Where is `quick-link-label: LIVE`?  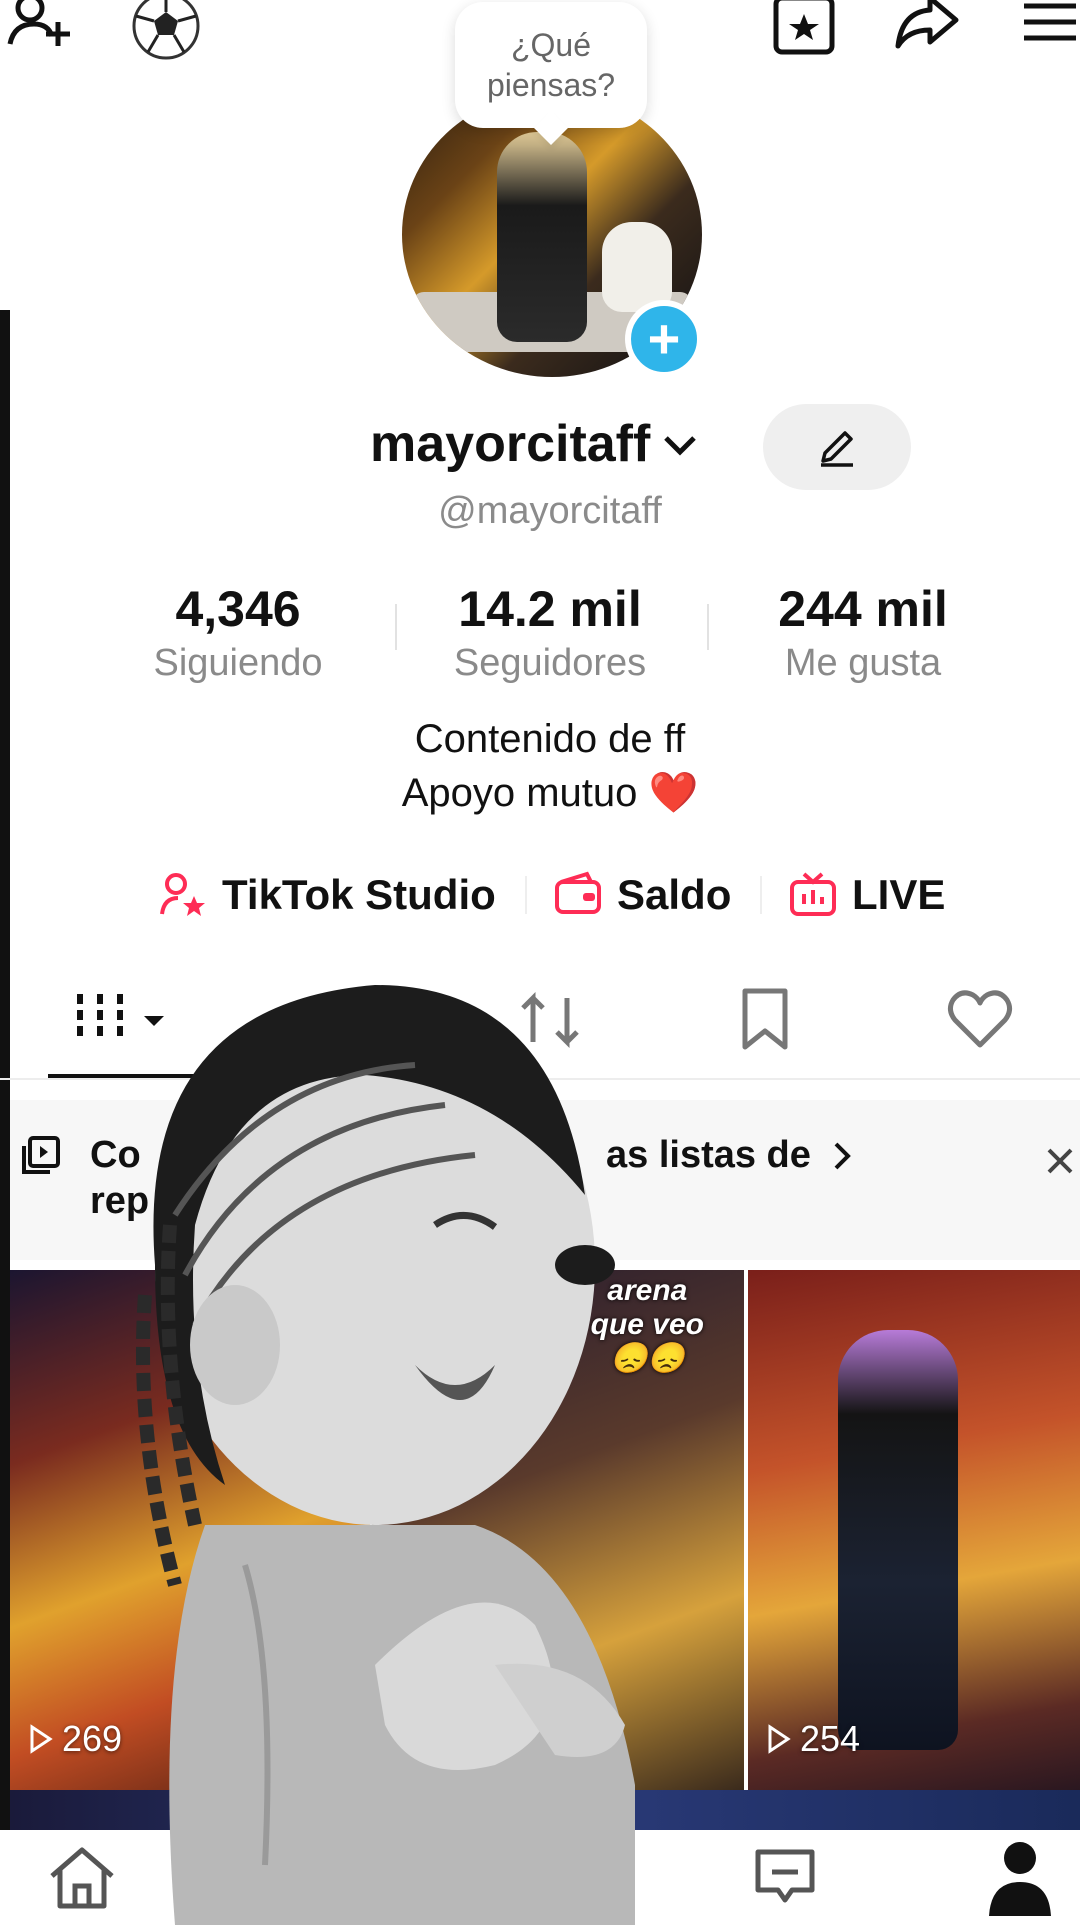 quick-link-label: LIVE is located at coordinates (899, 894).